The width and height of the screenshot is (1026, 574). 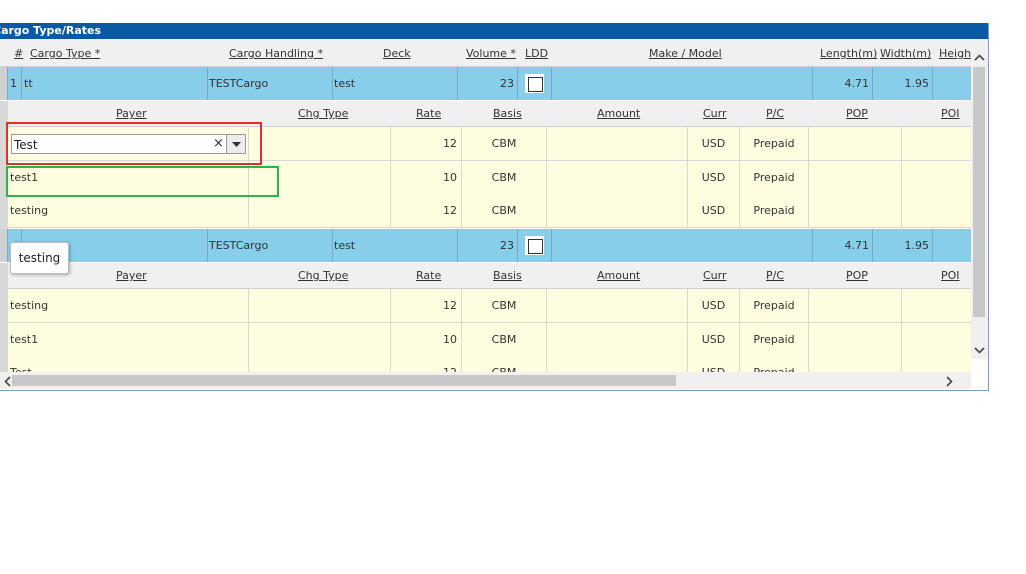 What do you see at coordinates (905, 52) in the screenshot?
I see `col-header-width: Width(m)` at bounding box center [905, 52].